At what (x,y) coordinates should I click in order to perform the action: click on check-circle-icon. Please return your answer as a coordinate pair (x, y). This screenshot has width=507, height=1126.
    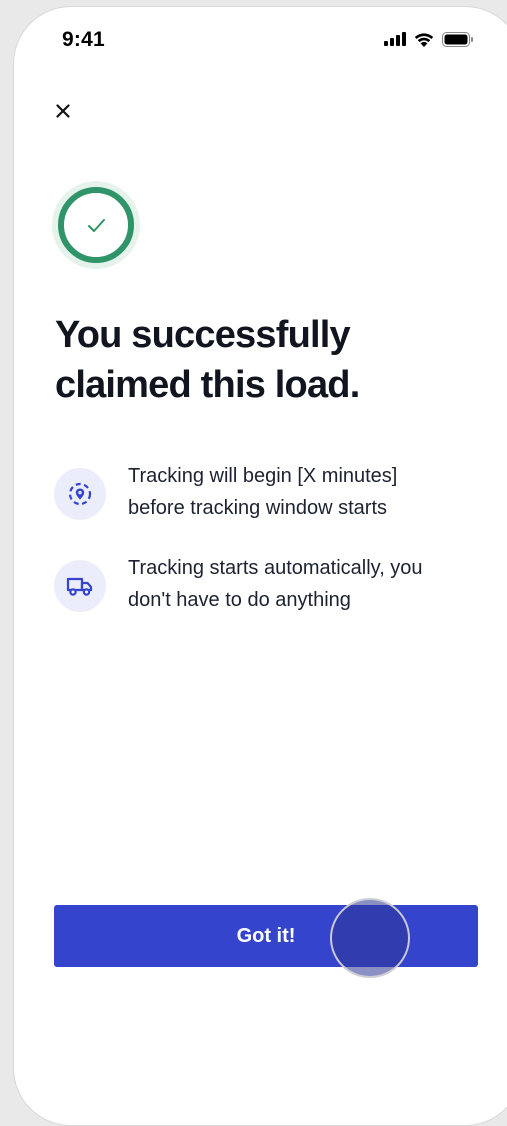
    Looking at the image, I should click on (96, 225).